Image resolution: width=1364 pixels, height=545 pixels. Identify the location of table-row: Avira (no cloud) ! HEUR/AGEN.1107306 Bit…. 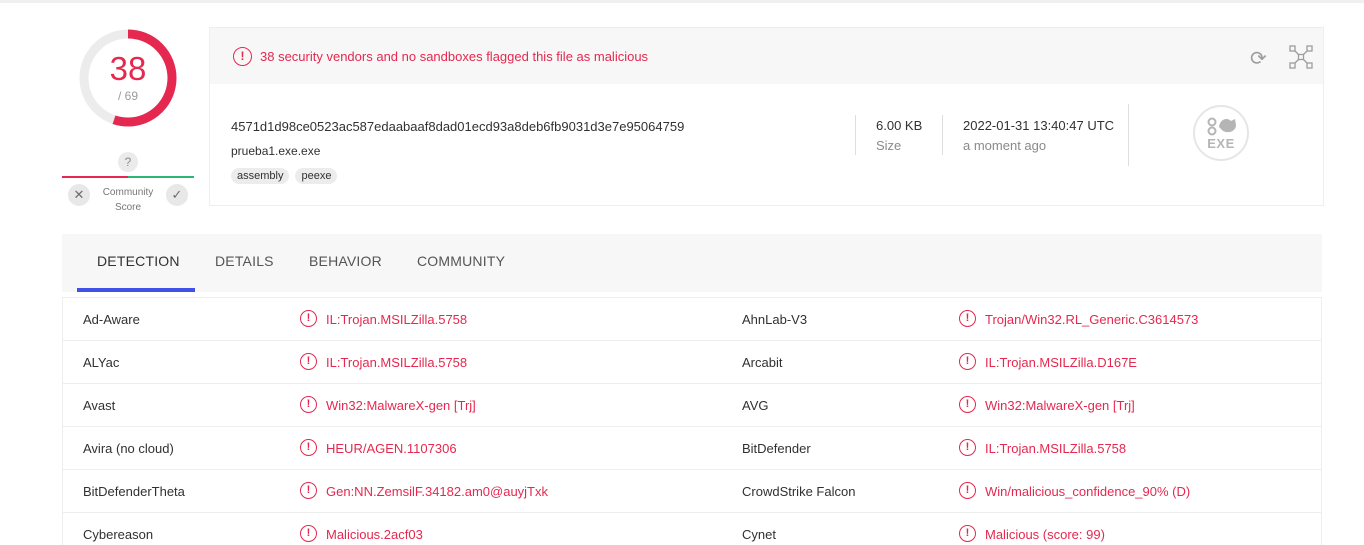
(692, 448).